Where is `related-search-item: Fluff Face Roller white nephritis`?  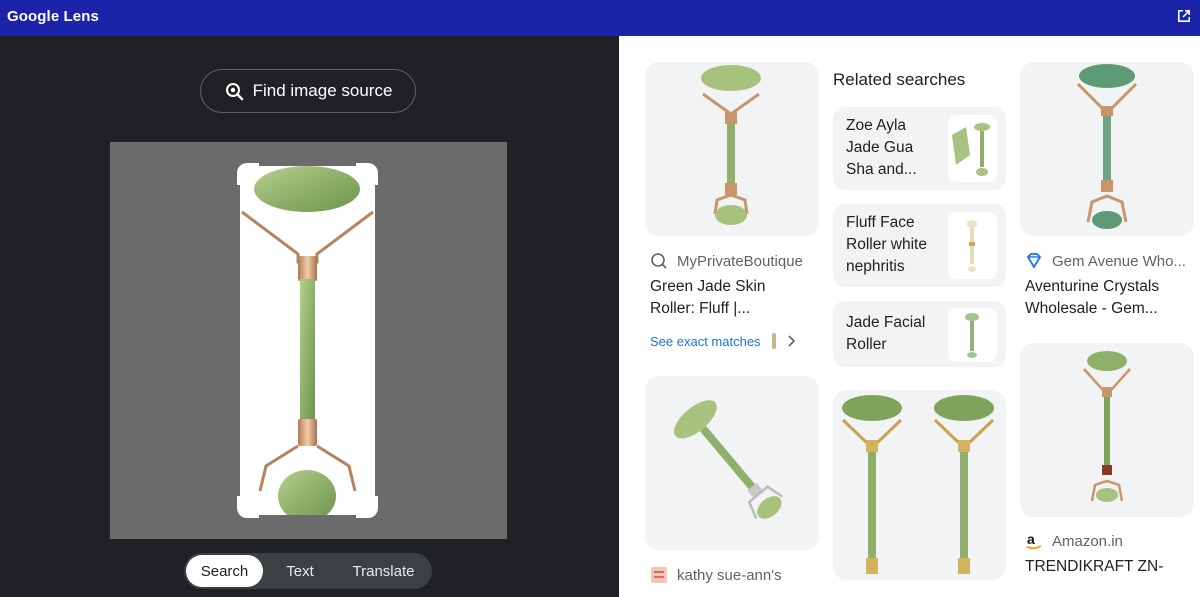 related-search-item: Fluff Face Roller white nephritis is located at coordinates (919, 245).